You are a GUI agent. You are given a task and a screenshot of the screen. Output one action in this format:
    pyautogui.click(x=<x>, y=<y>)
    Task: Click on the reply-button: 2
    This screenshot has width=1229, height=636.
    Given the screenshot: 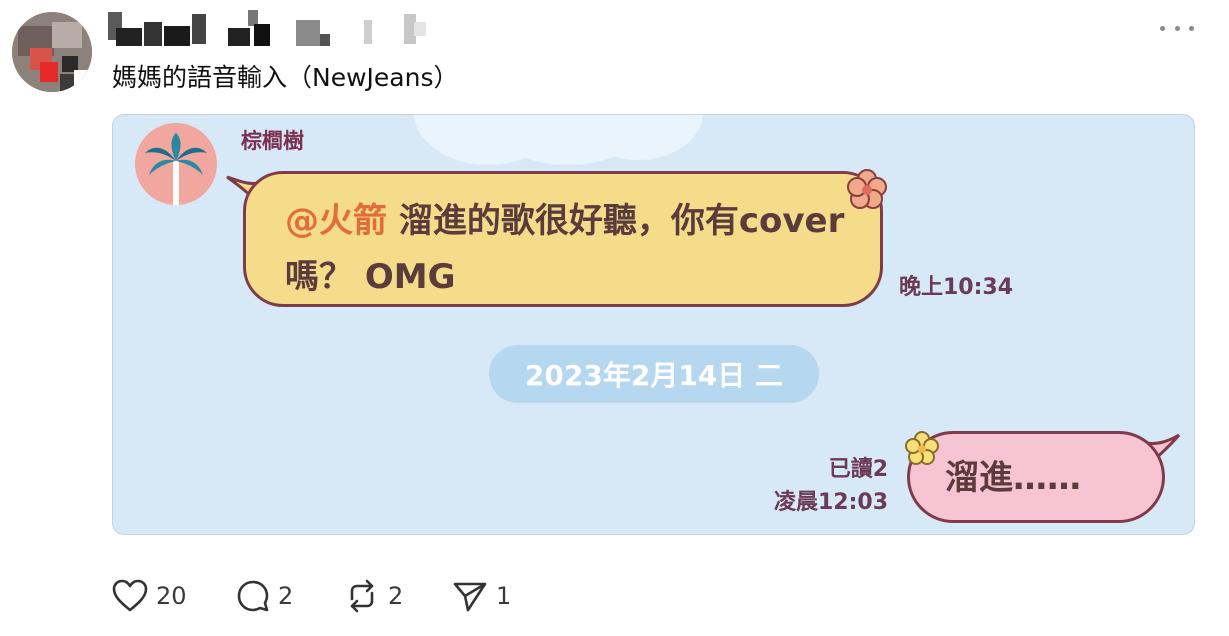 What is the action you would take?
    pyautogui.click(x=264, y=596)
    